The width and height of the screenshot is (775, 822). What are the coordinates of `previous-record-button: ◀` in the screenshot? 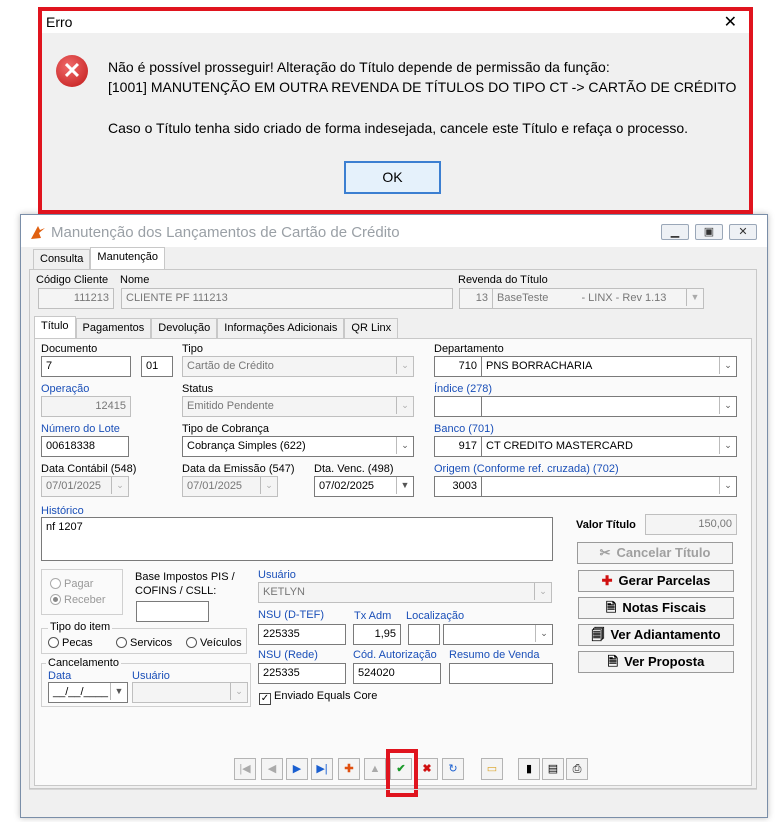 It's located at (272, 769).